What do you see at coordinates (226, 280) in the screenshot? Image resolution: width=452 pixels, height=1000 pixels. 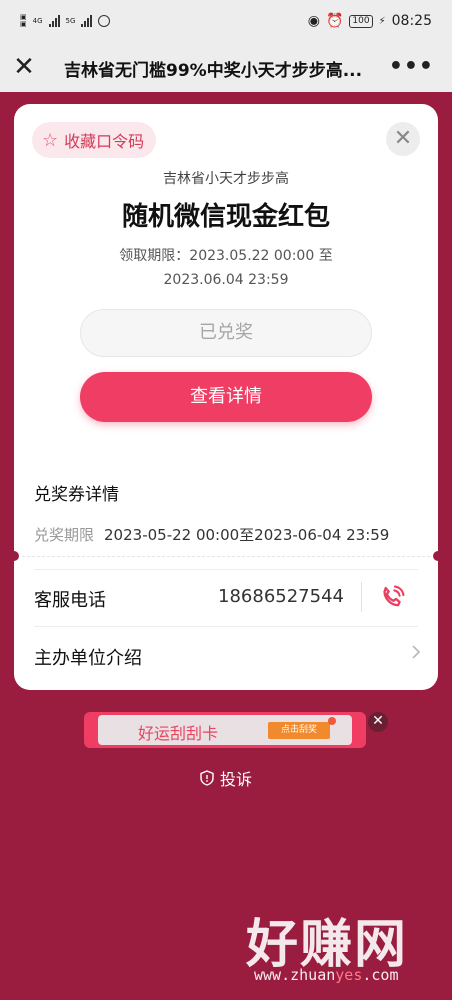 I see `claim-period-line2: 2023.06.04 23:59` at bounding box center [226, 280].